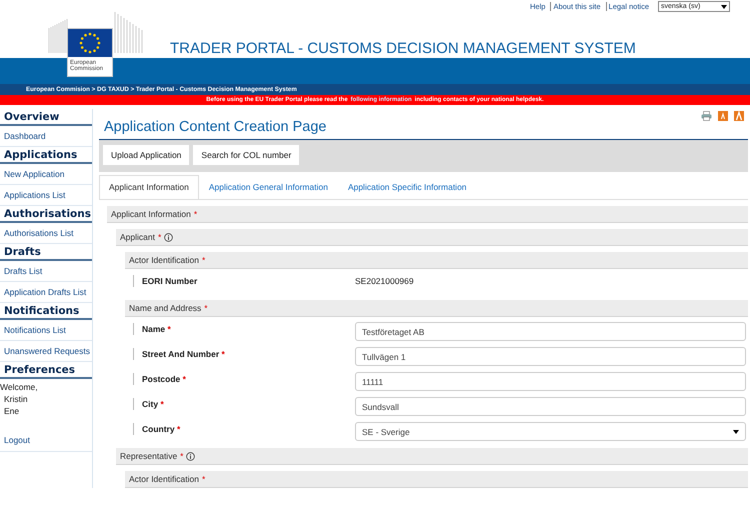  I want to click on sidebar-heading: Applications, so click(46, 155).